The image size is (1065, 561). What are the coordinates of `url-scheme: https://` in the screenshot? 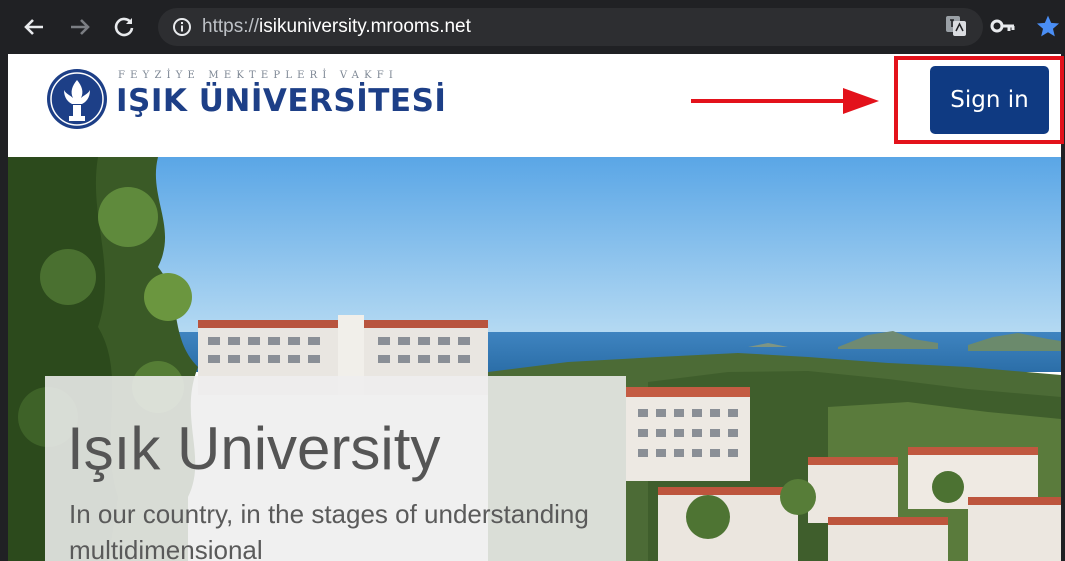 It's located at (231, 26).